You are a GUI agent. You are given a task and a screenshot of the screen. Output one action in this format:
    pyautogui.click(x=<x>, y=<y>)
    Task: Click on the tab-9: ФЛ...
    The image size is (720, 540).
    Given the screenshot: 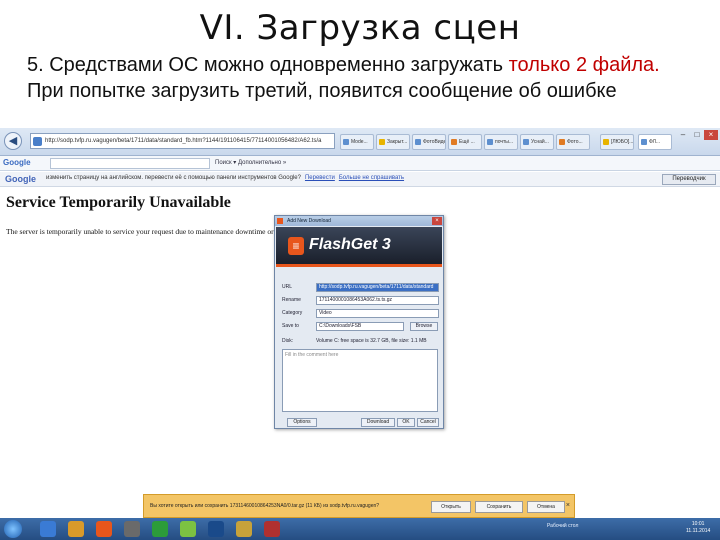 What is the action you would take?
    pyautogui.click(x=655, y=142)
    